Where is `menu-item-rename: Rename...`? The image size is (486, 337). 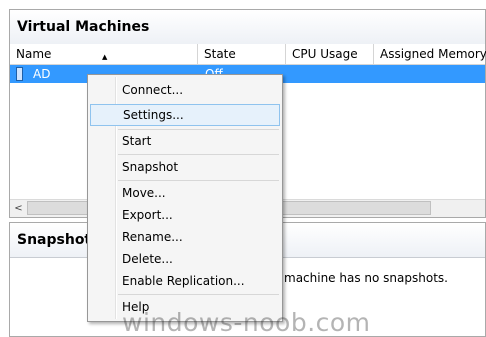 menu-item-rename: Rename... is located at coordinates (185, 237).